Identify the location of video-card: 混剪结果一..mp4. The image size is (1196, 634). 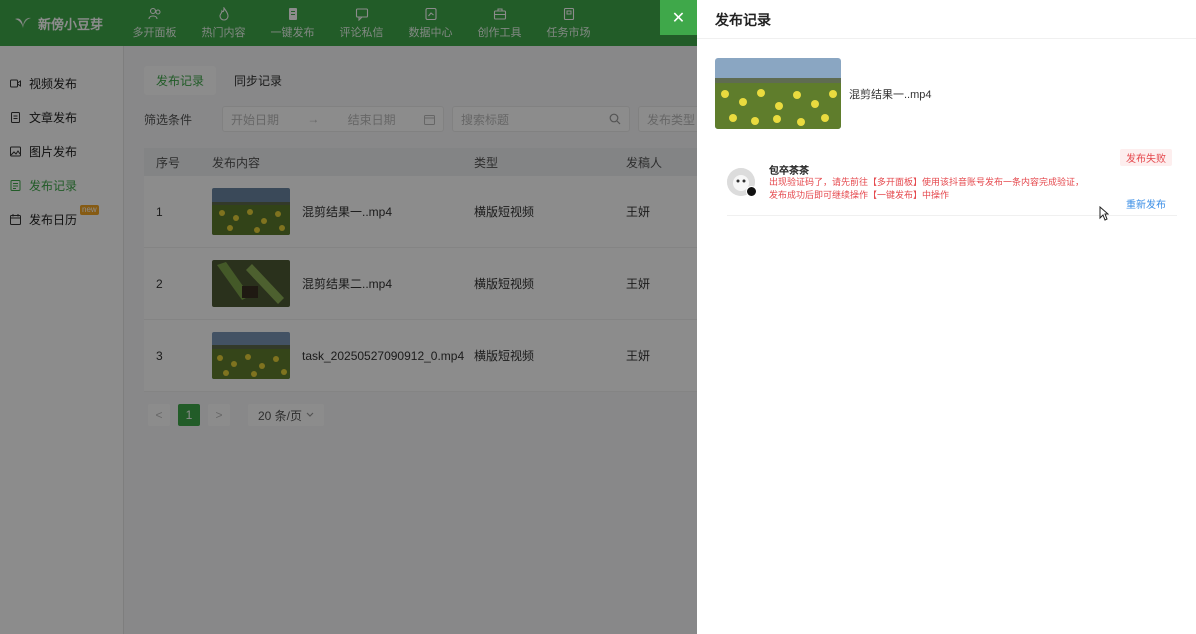
(823, 93).